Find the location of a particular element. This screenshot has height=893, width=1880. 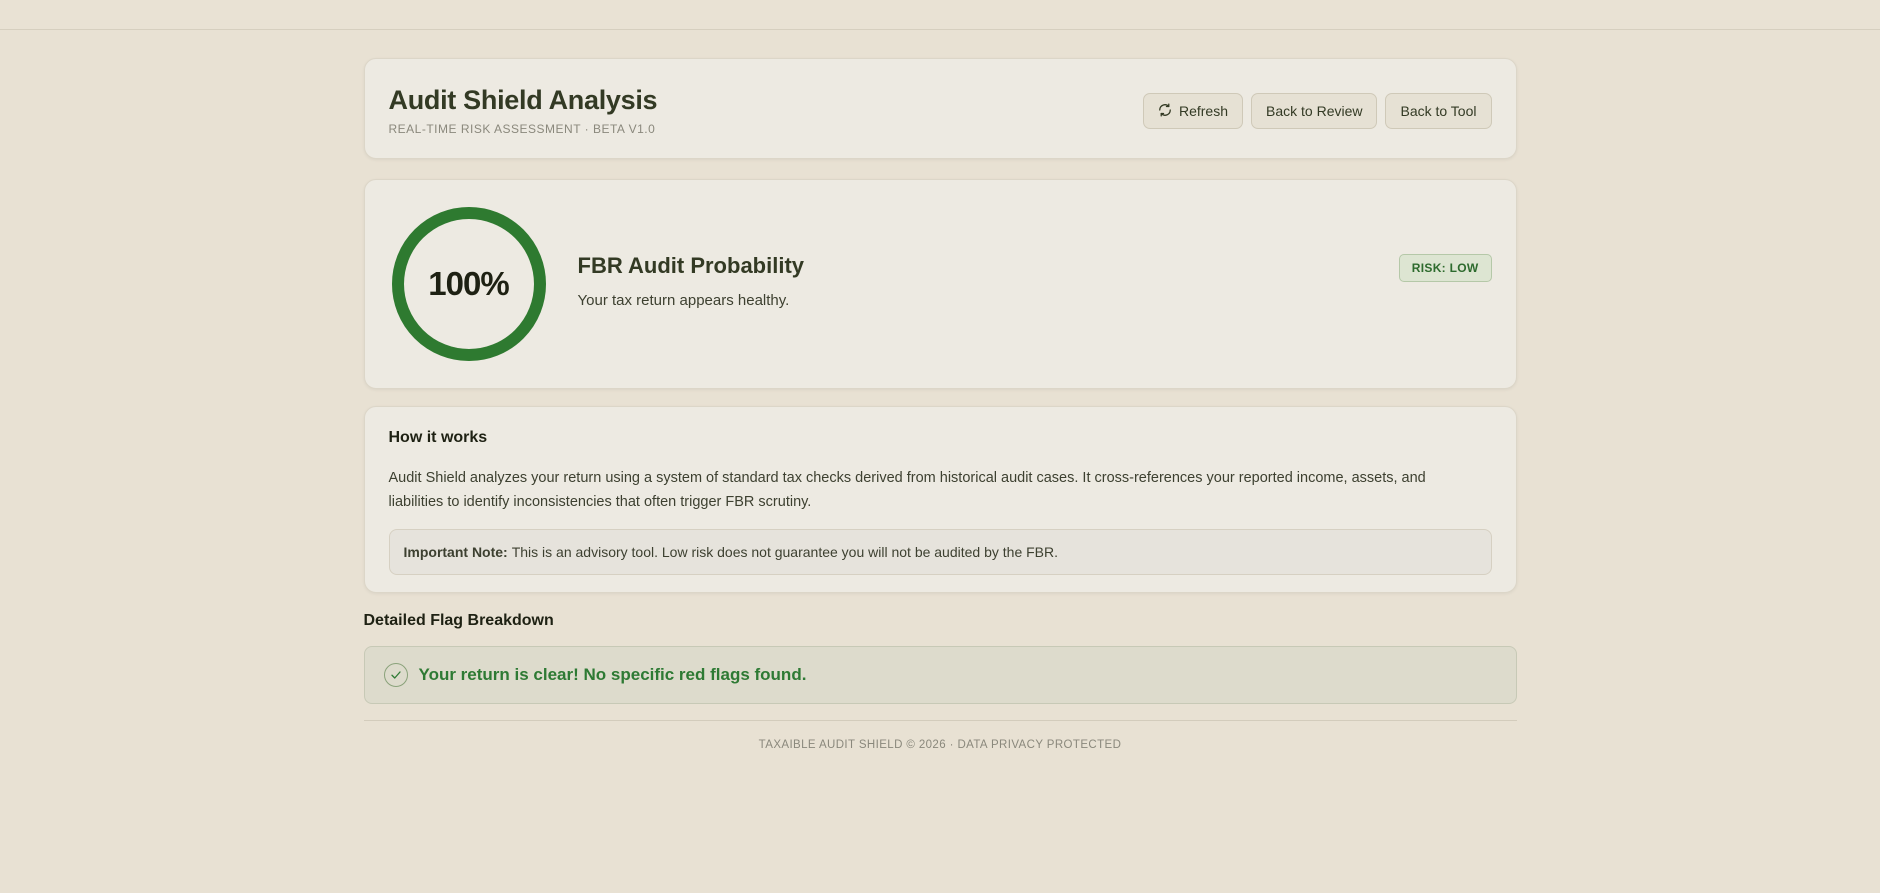

probability-gauge: 100% is located at coordinates (468, 284).